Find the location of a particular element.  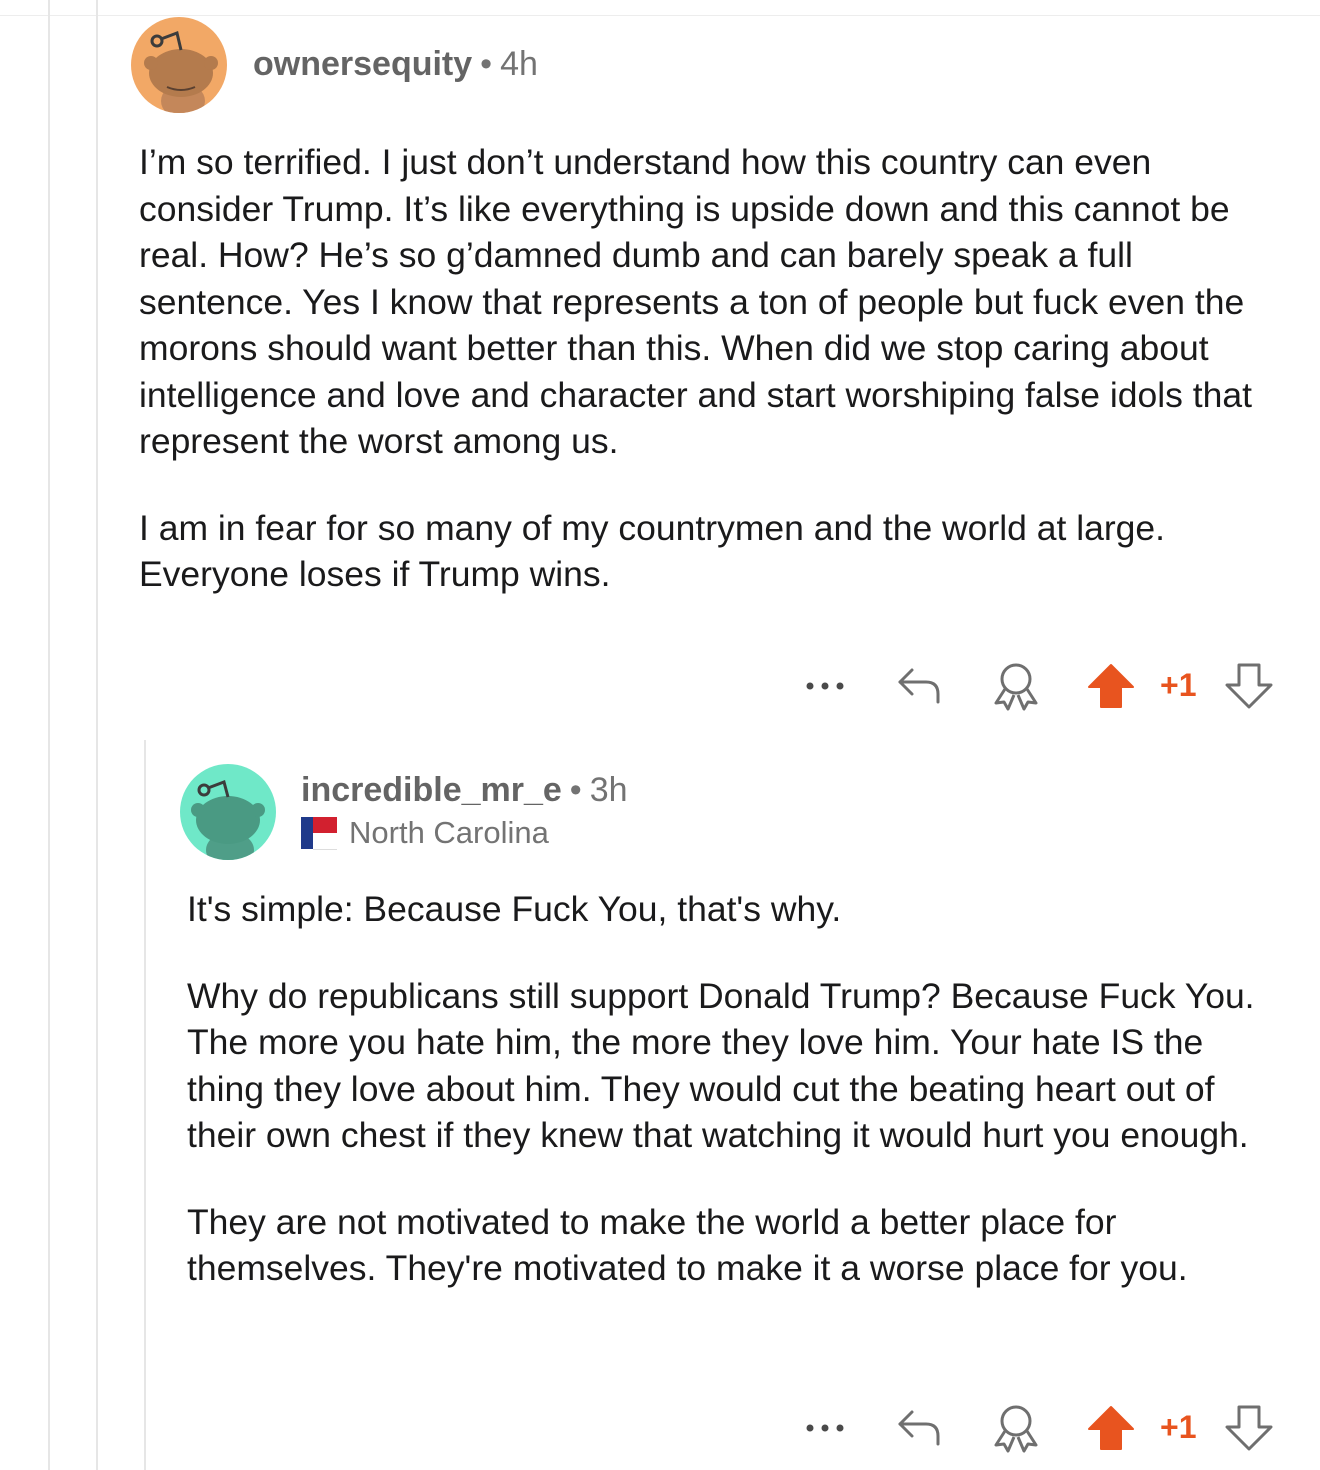

comment-meta: incredible_mr_e • 3h is located at coordinates (464, 790).